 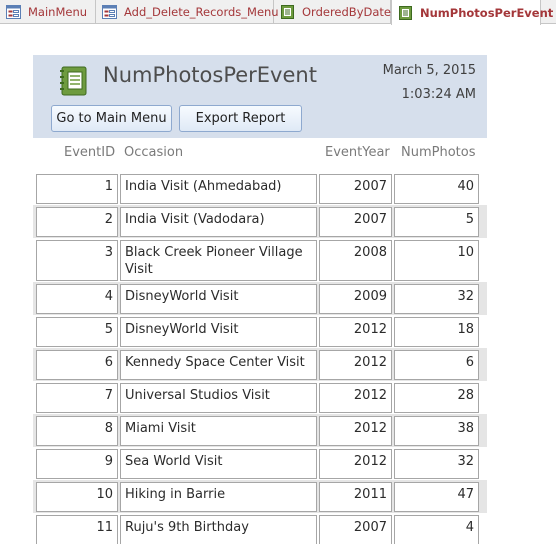 What do you see at coordinates (90, 152) in the screenshot?
I see `column-header-eventid: EventID` at bounding box center [90, 152].